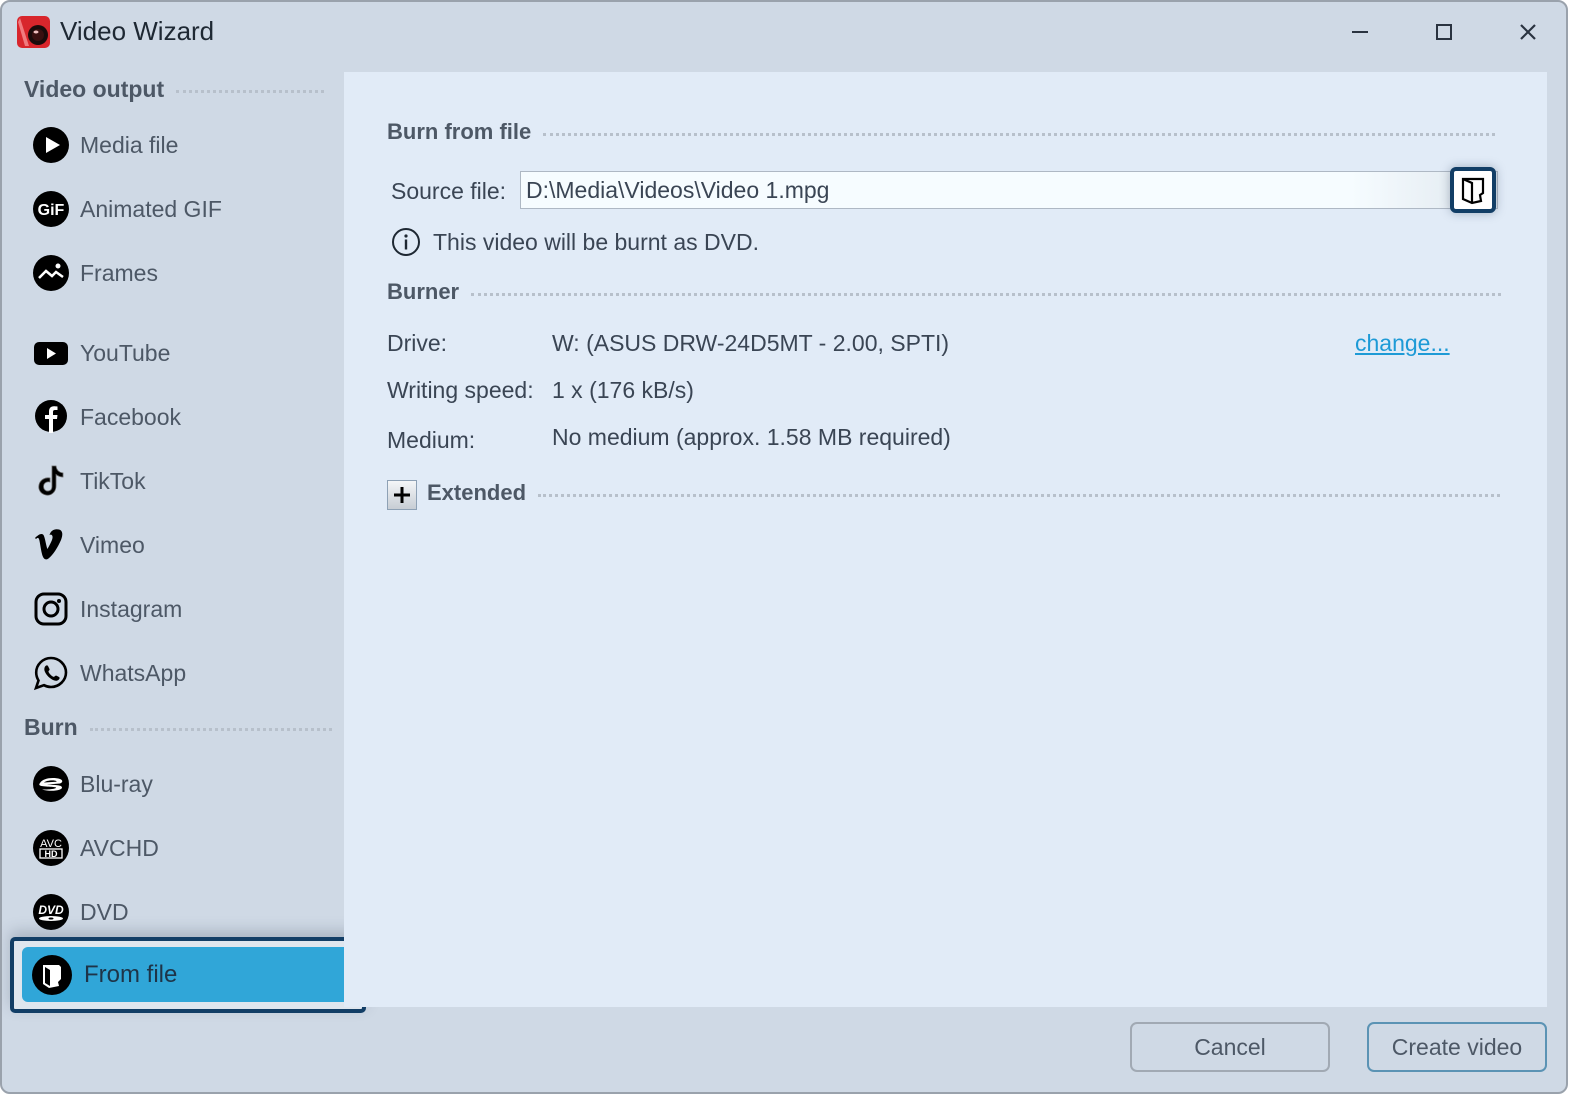 Image resolution: width=1572 pixels, height=1098 pixels. I want to click on sidebar-item-blu-ray: Blu-ray, so click(92, 784).